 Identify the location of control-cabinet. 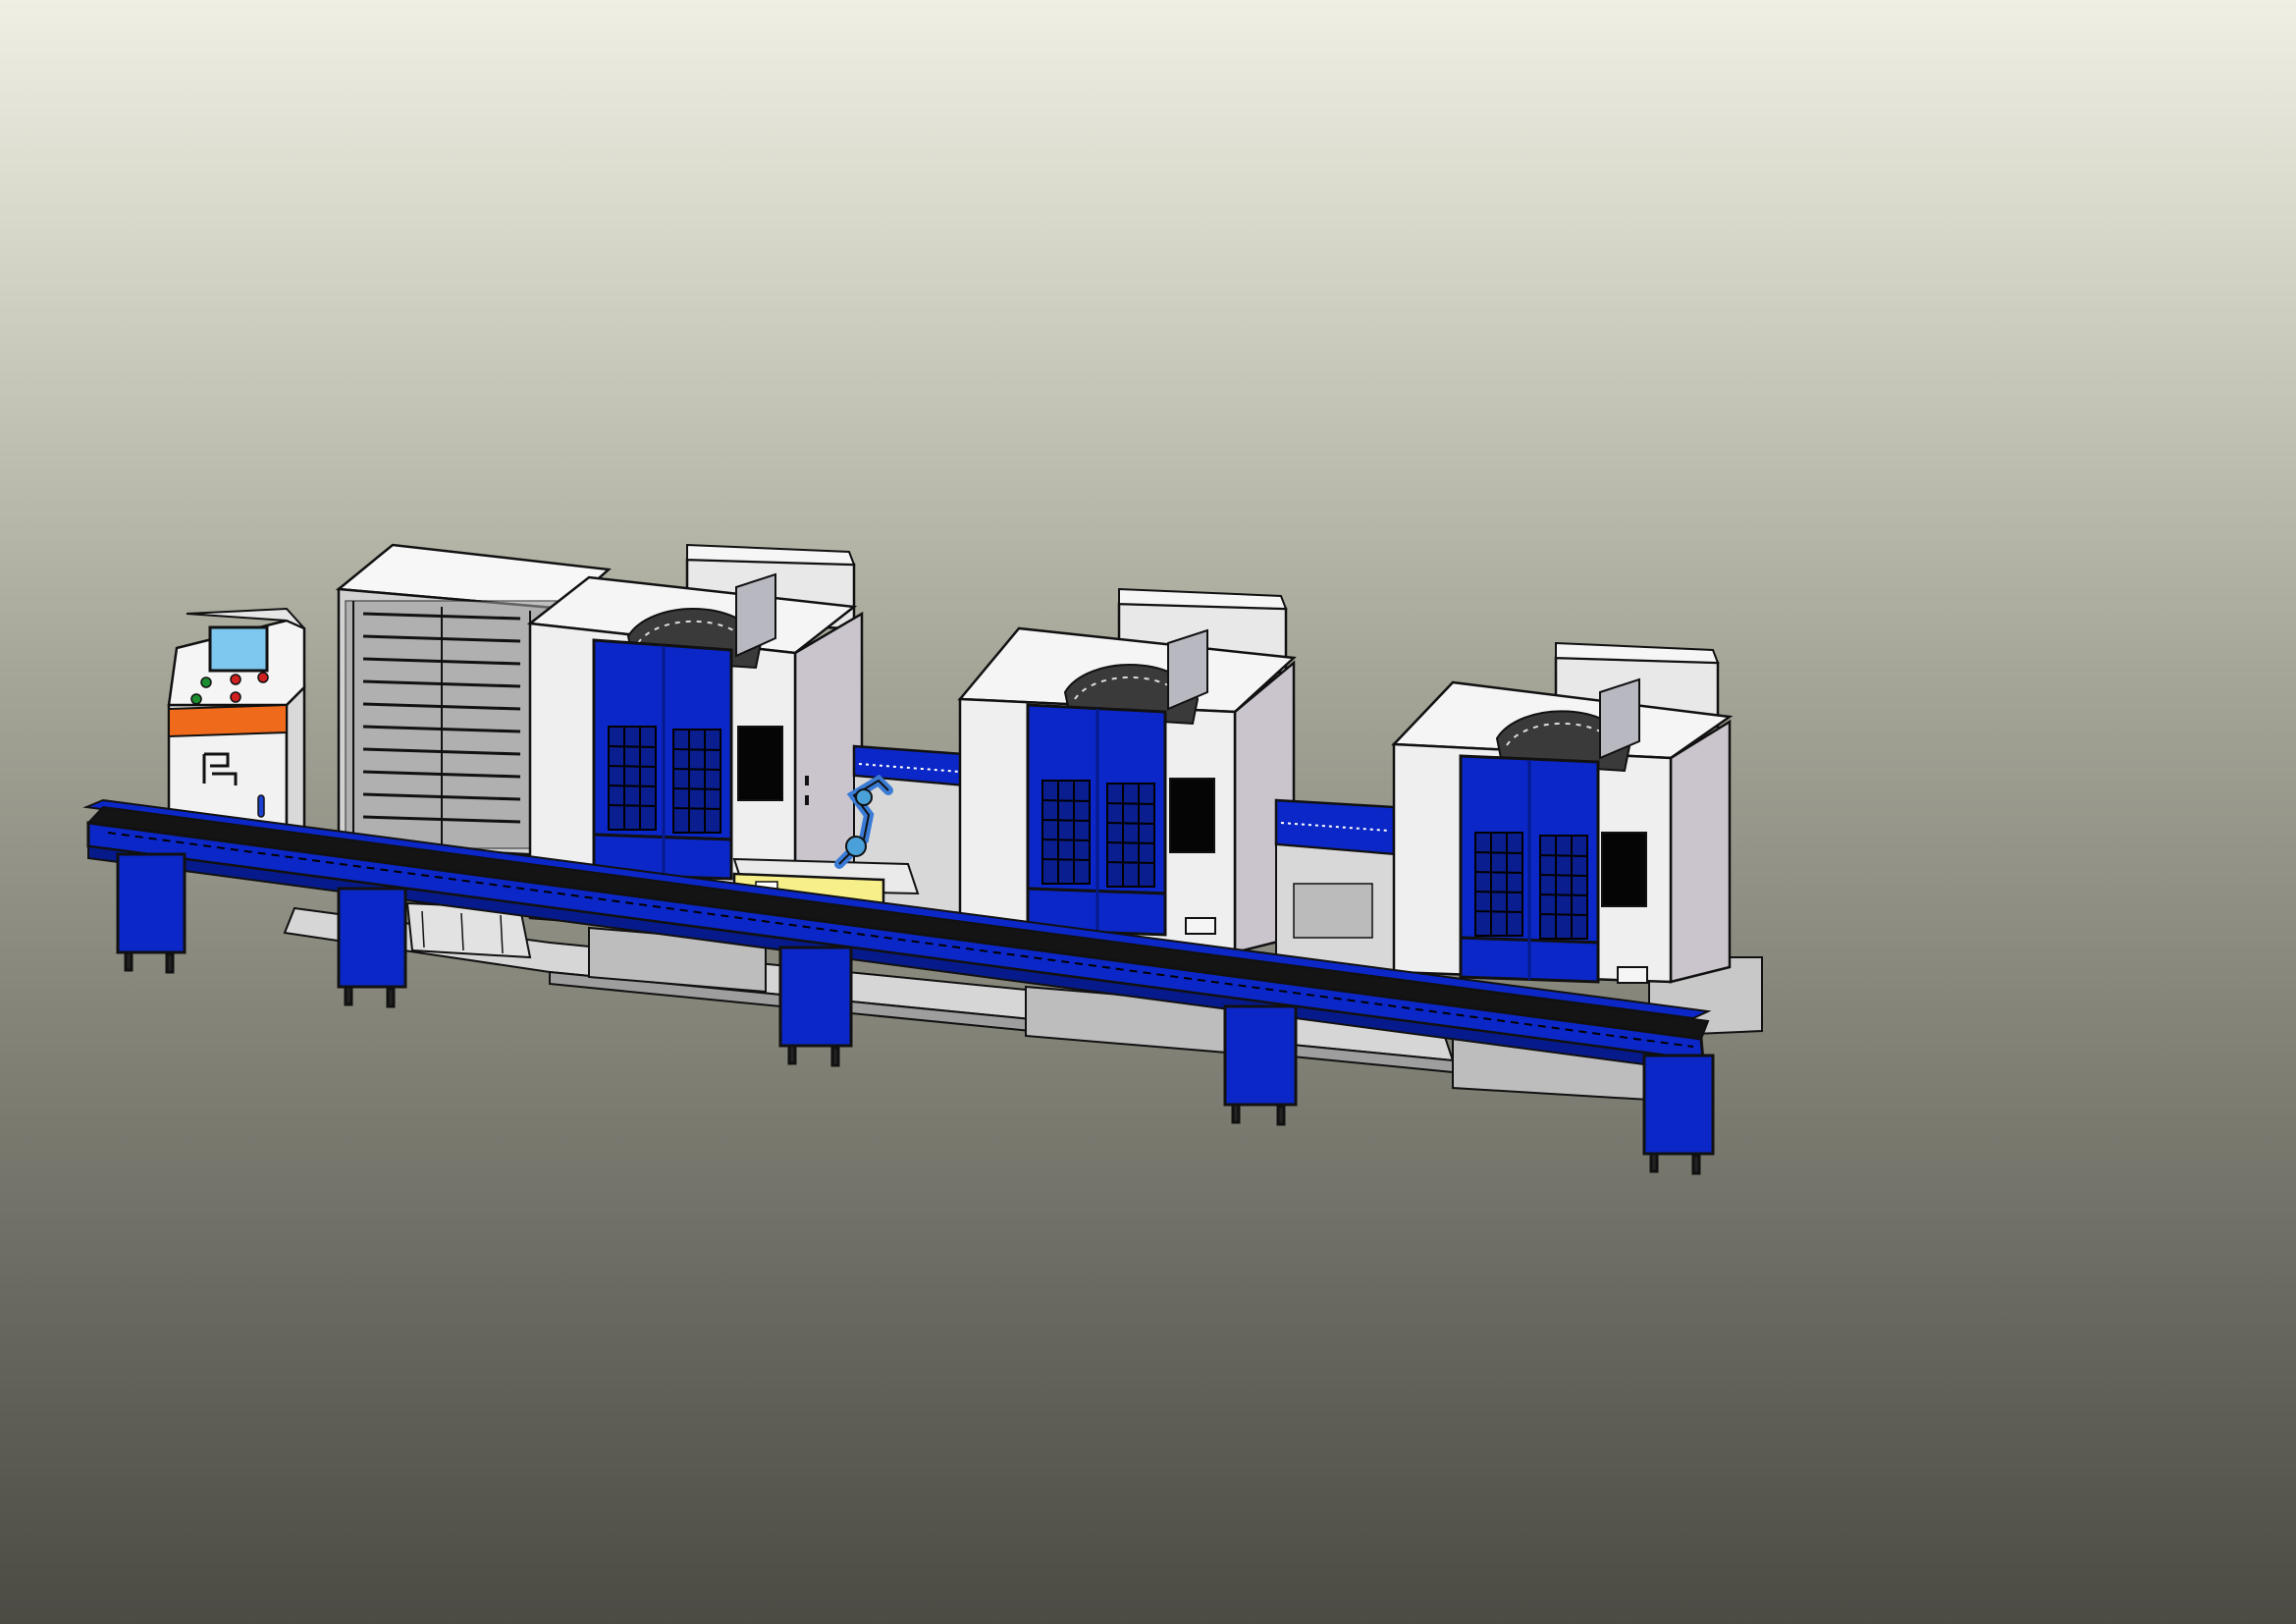
(236, 727).